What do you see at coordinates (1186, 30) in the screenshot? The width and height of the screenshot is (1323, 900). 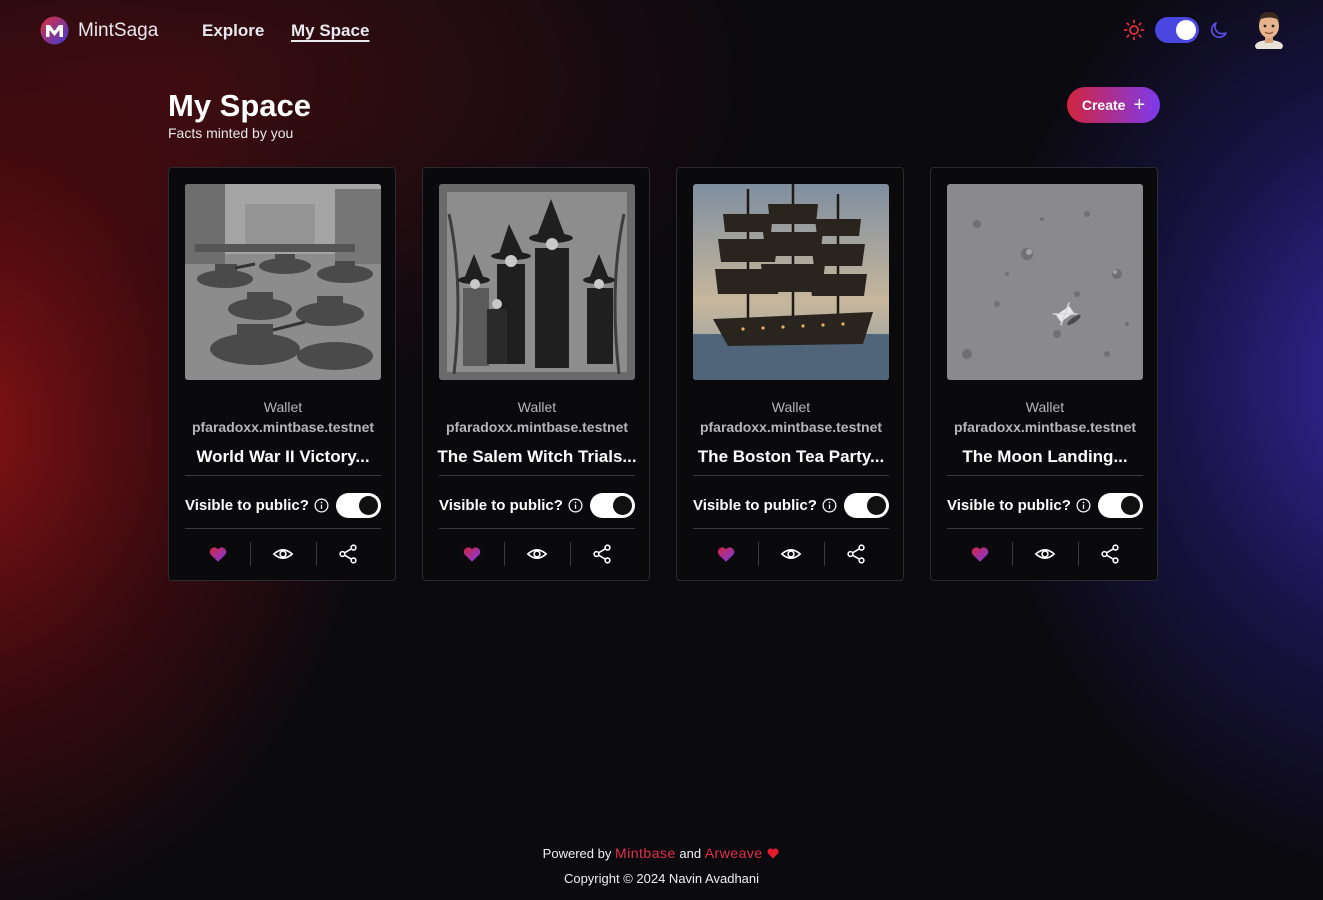 I see `theme-toggle-knob` at bounding box center [1186, 30].